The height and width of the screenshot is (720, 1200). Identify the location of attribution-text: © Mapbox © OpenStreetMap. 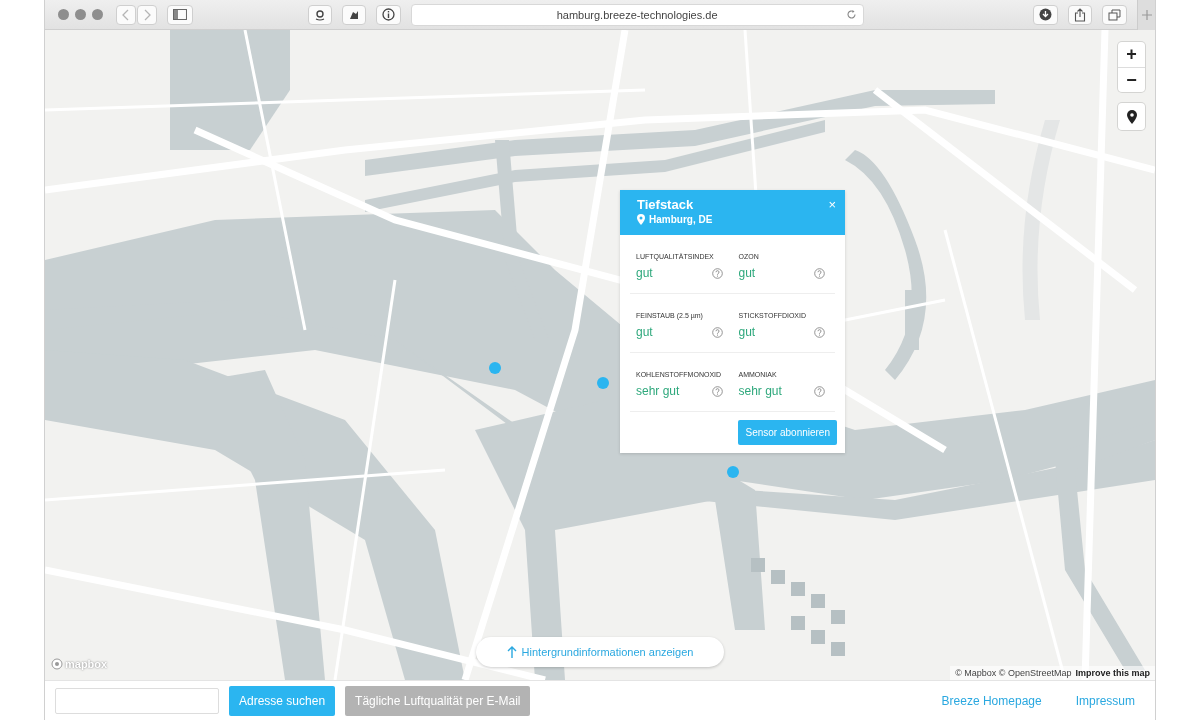
(1013, 673).